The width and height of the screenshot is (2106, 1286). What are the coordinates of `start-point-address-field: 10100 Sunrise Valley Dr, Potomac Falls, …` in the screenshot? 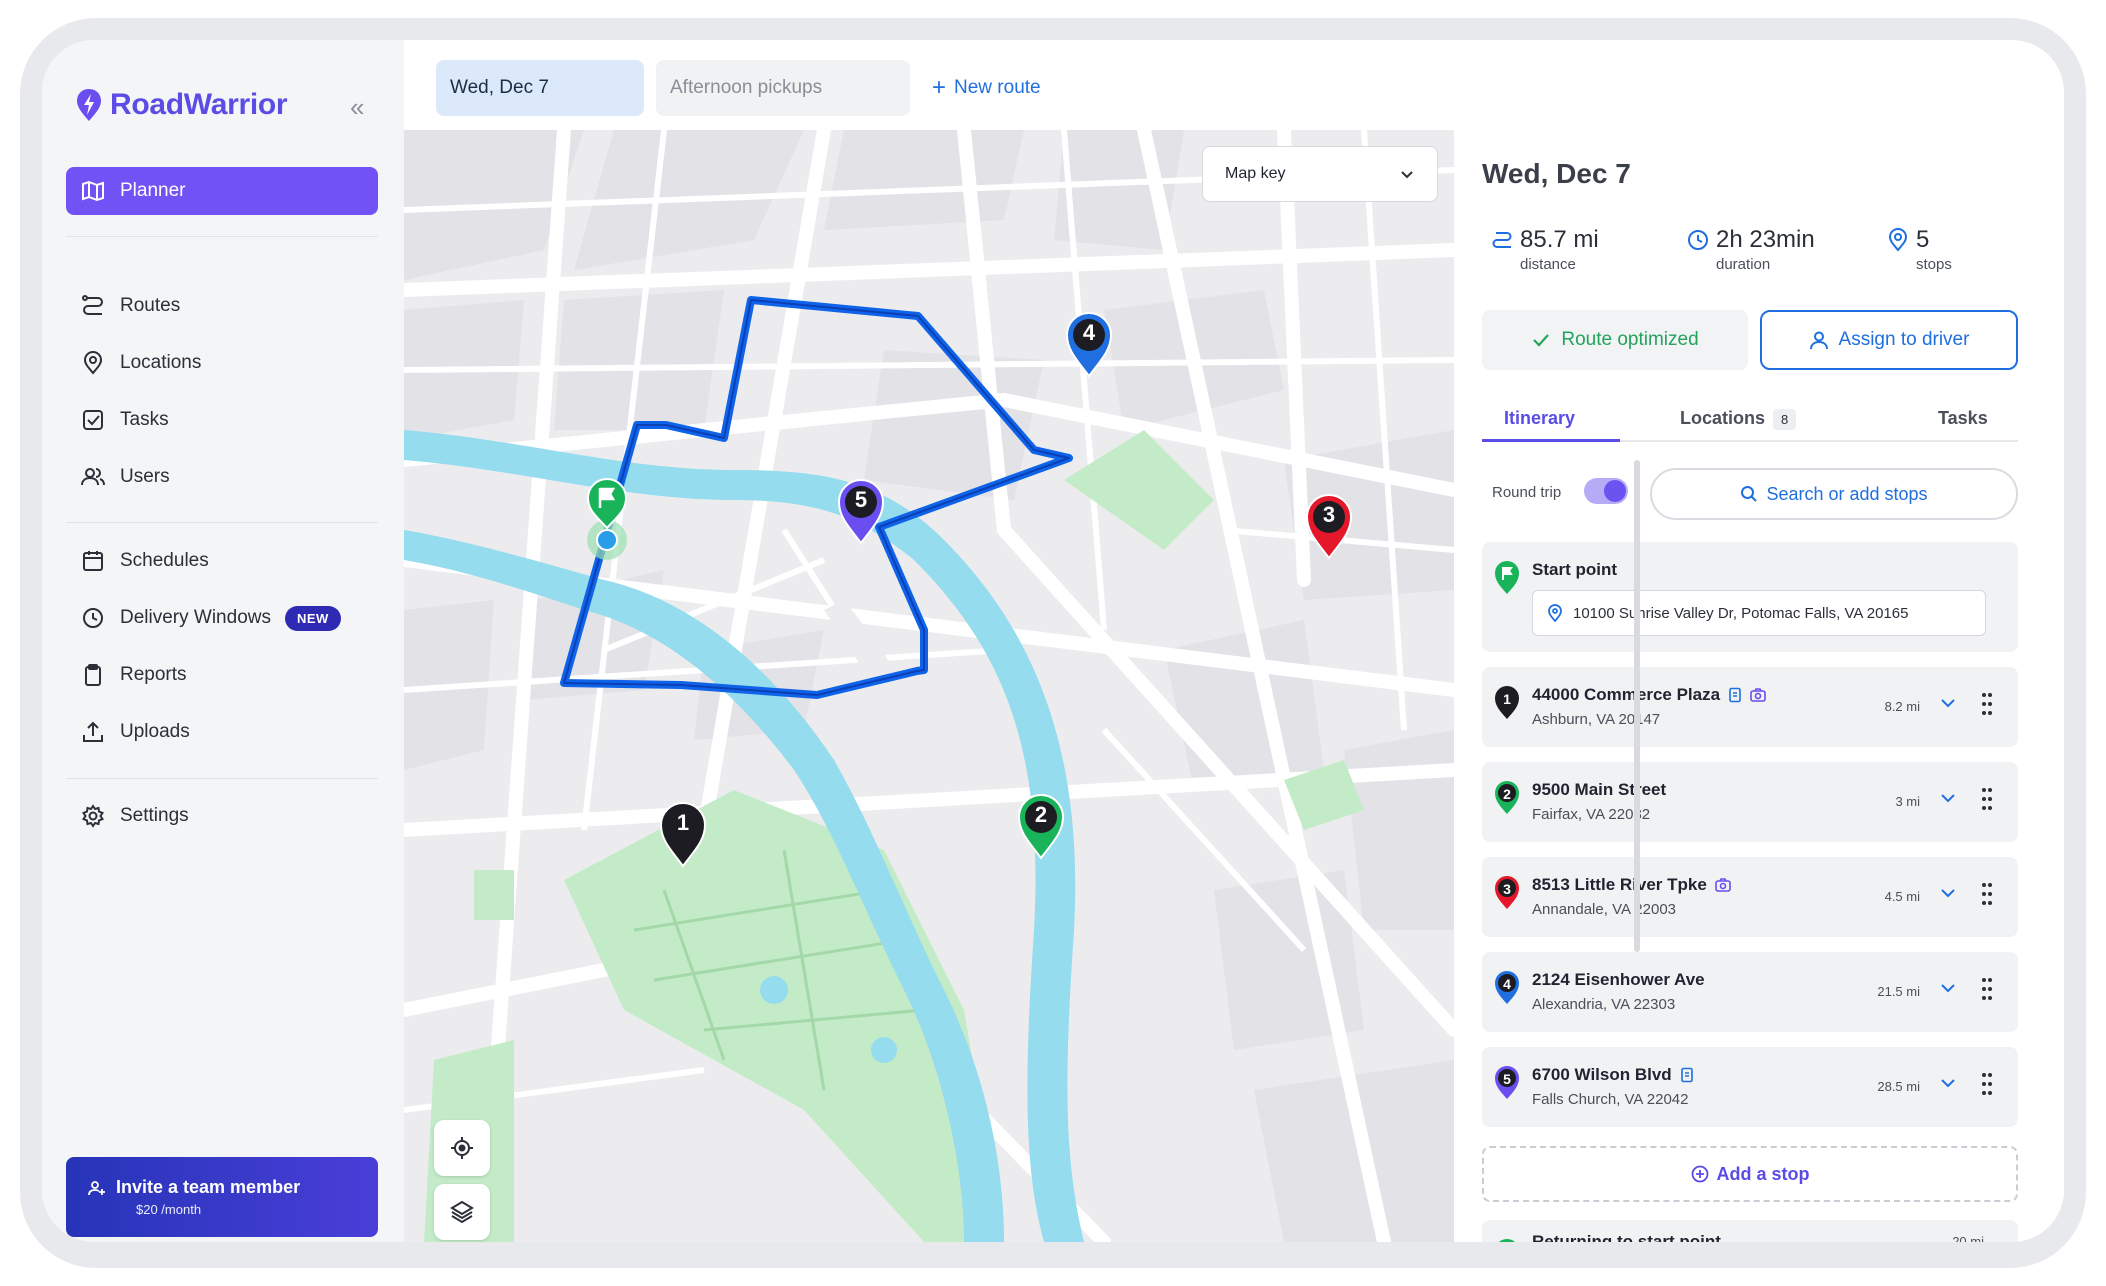 It's located at (1759, 613).